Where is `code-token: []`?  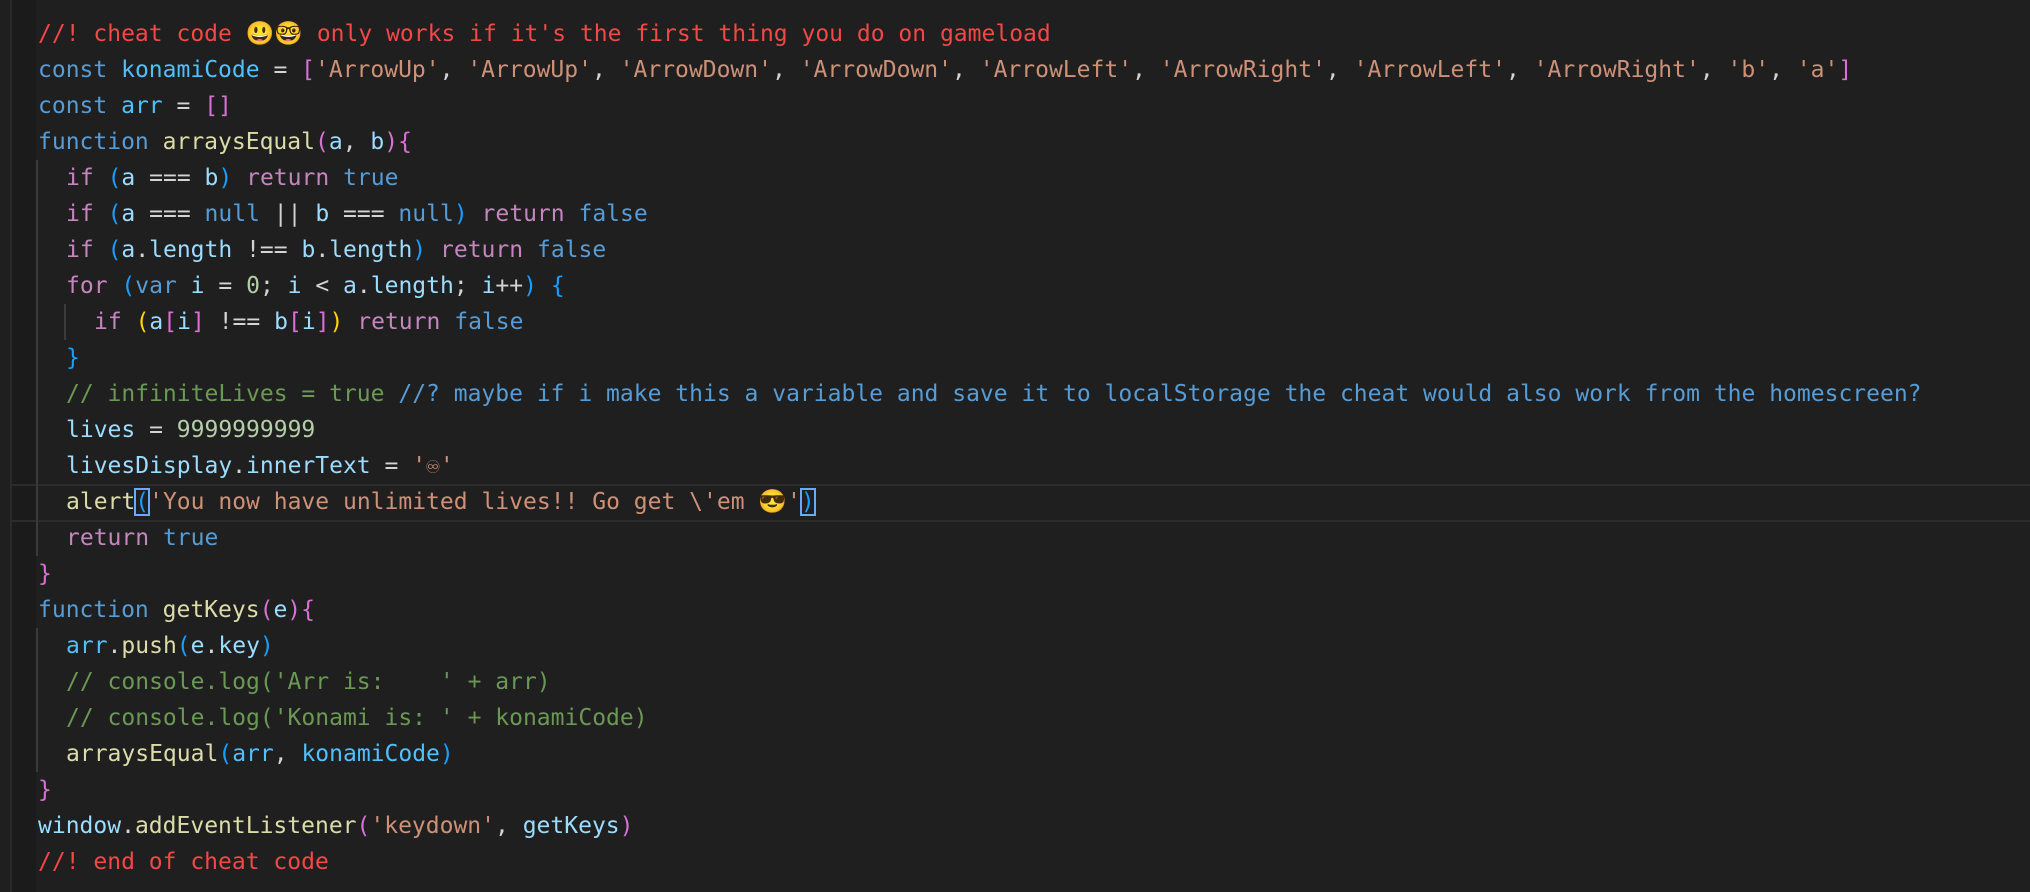
code-token: [] is located at coordinates (218, 106).